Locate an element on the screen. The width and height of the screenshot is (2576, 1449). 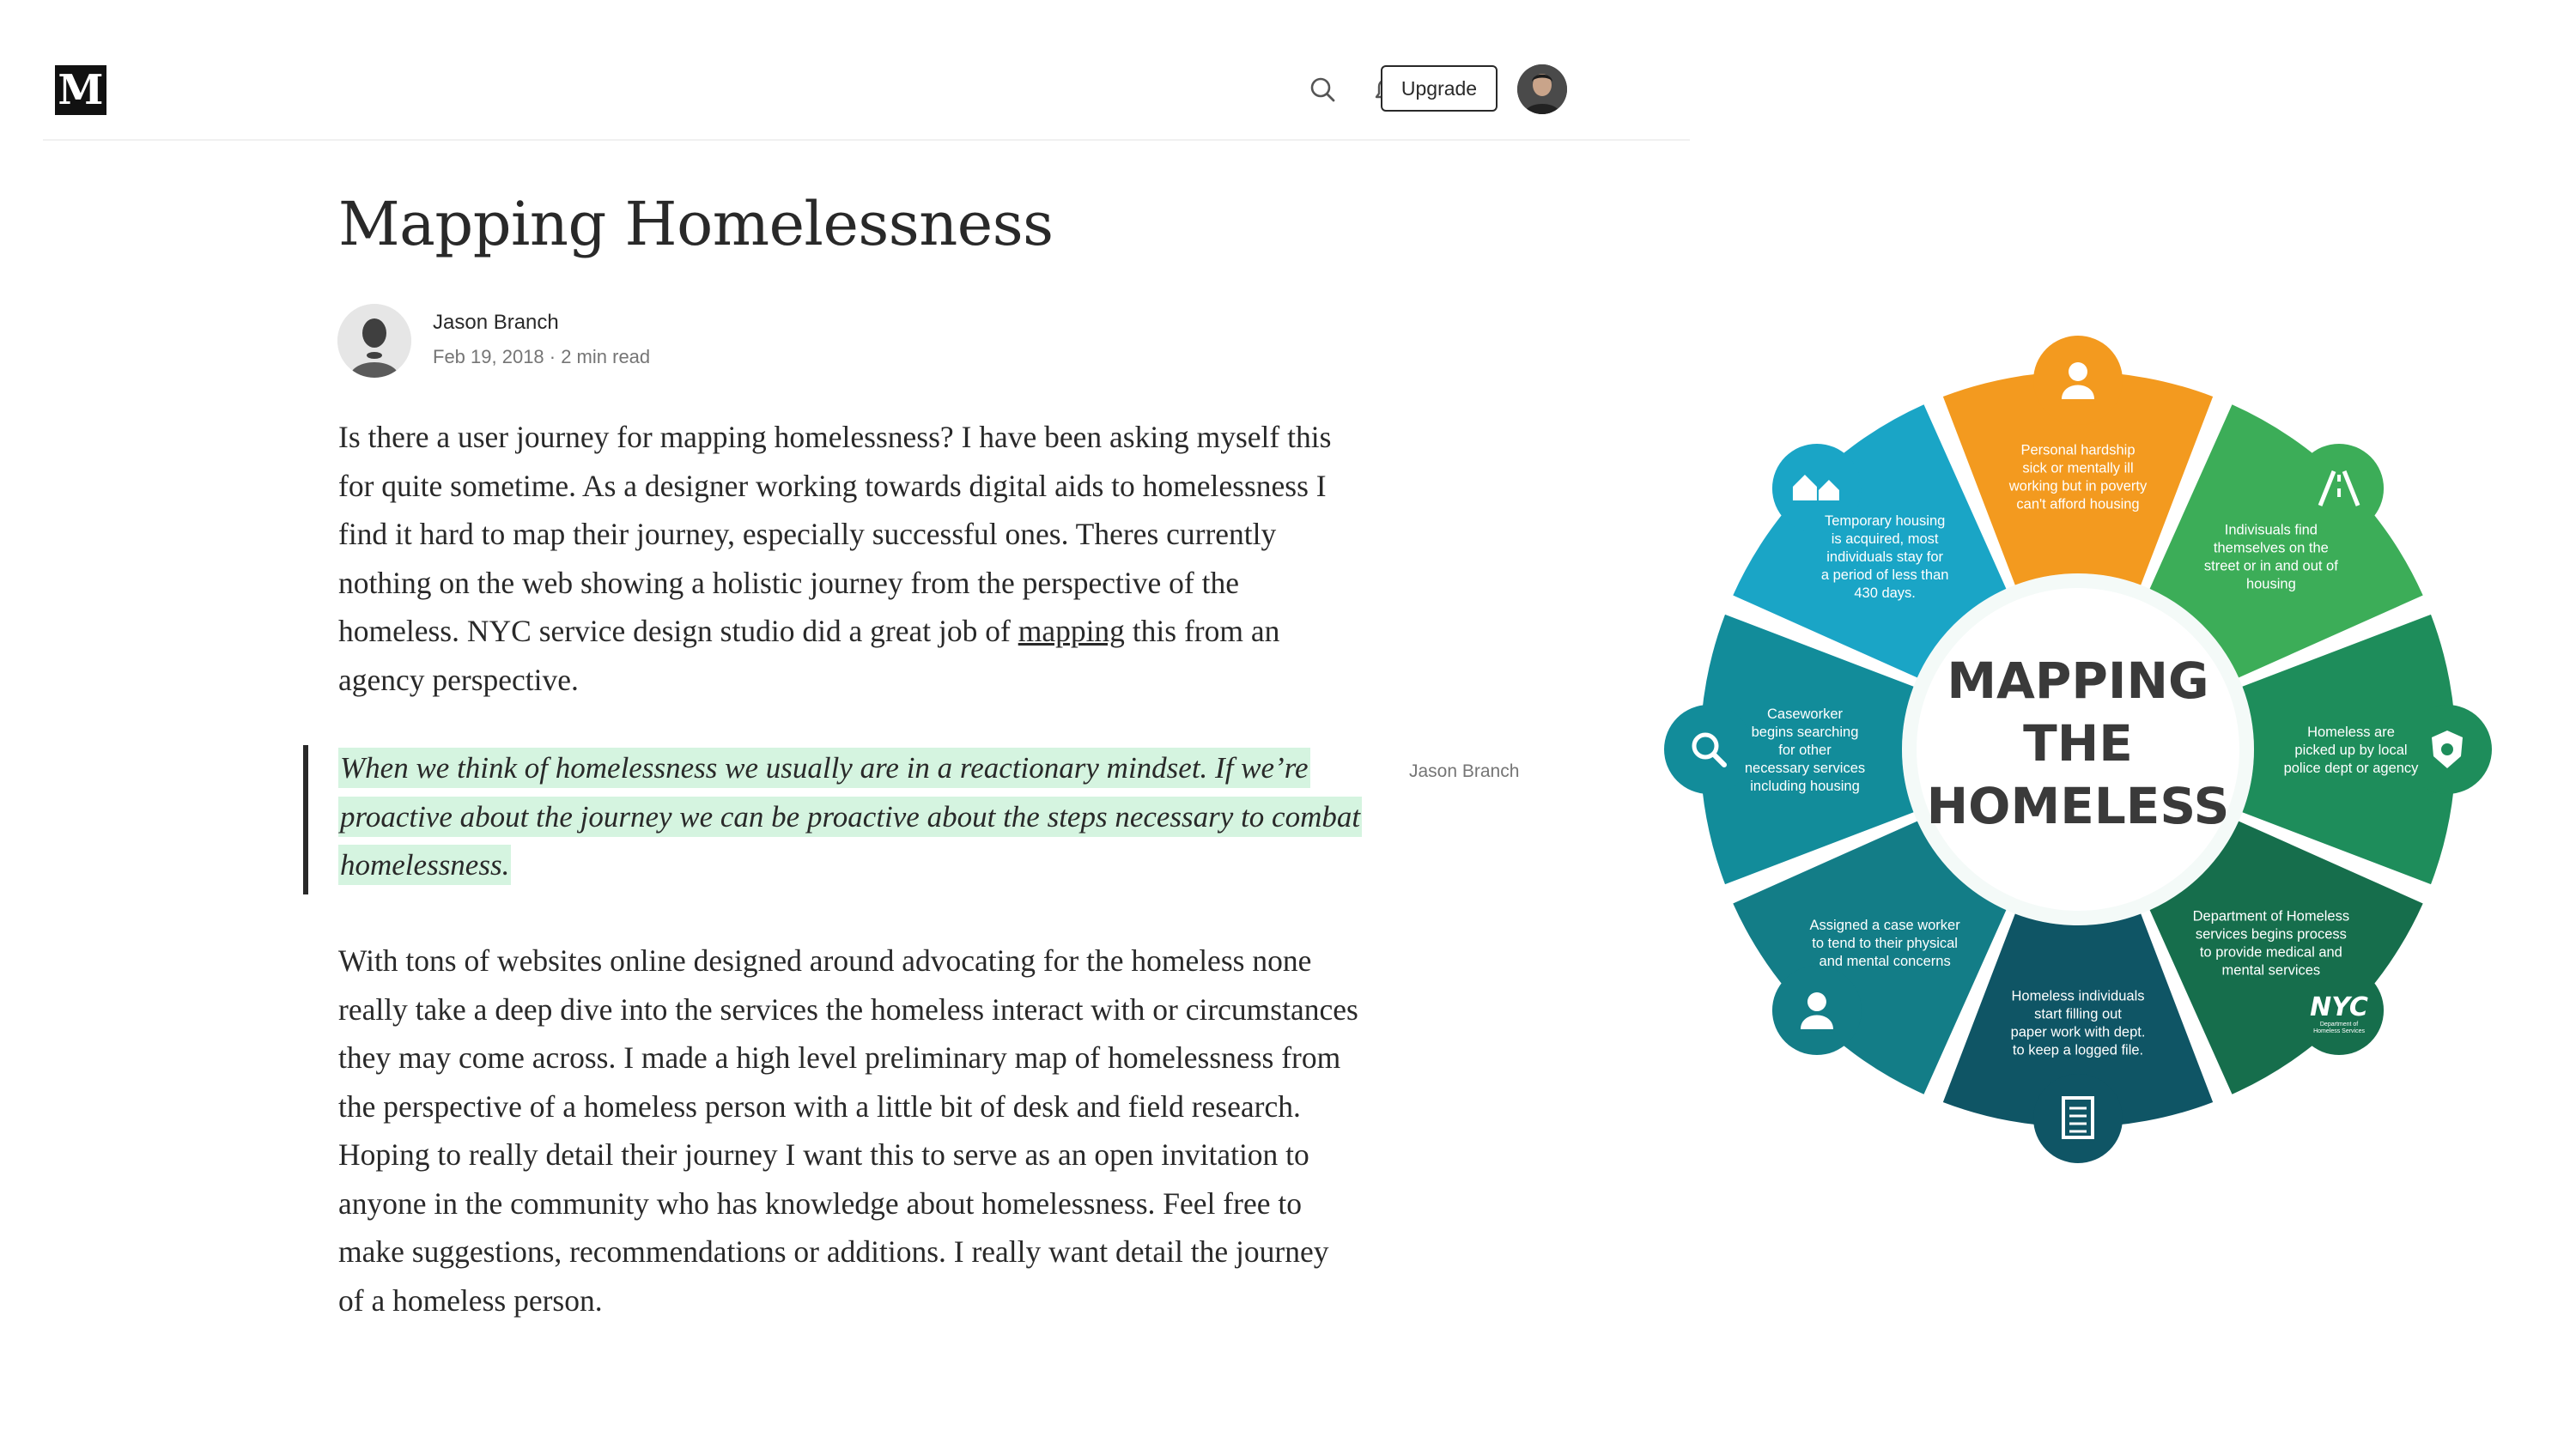
medium-logo: M is located at coordinates (80, 90).